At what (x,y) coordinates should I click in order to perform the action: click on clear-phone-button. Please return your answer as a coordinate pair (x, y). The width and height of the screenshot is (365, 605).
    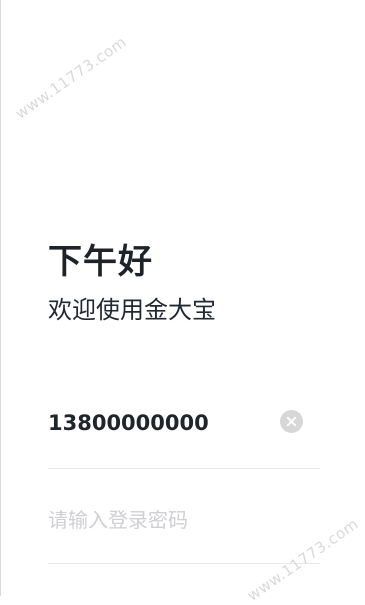
    Looking at the image, I should click on (291, 421).